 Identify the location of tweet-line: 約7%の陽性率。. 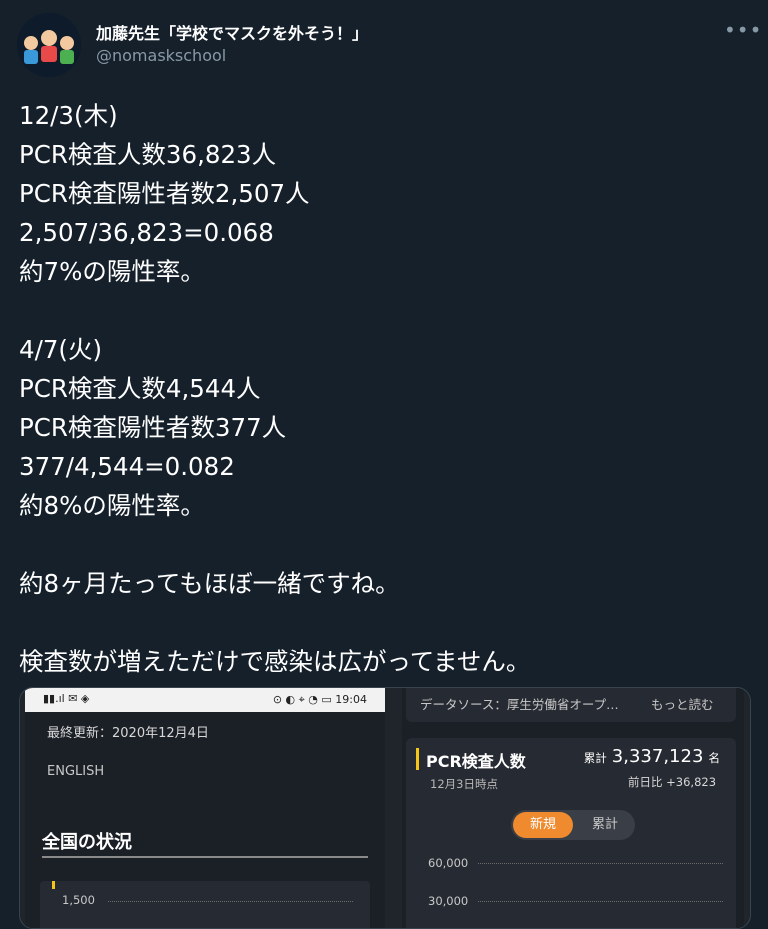
(112, 271).